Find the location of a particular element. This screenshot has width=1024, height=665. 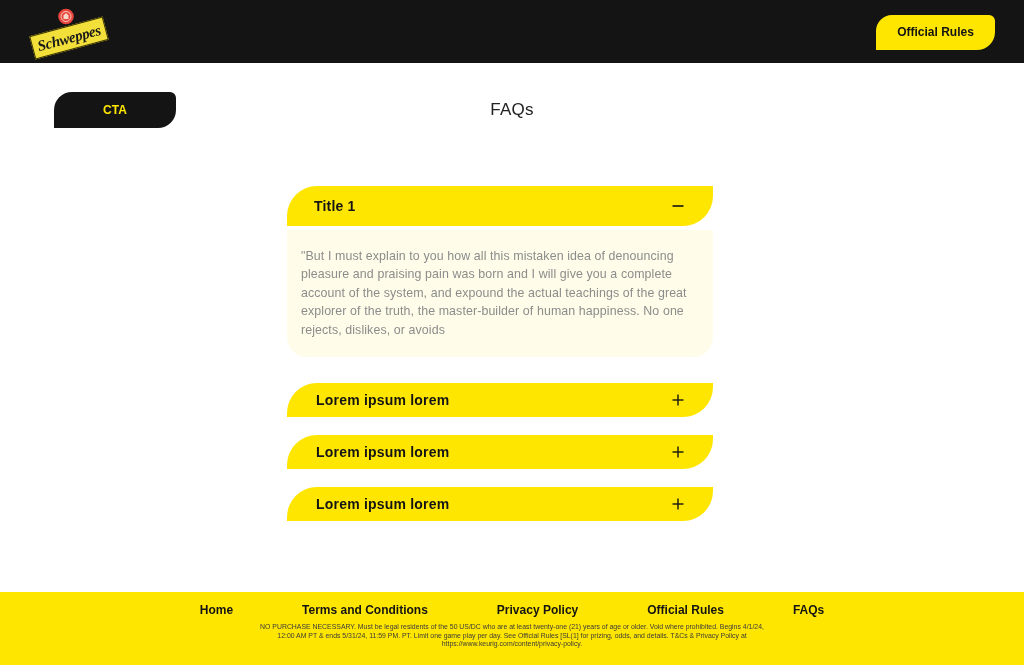

faq-question: Title 1 is located at coordinates (335, 206).